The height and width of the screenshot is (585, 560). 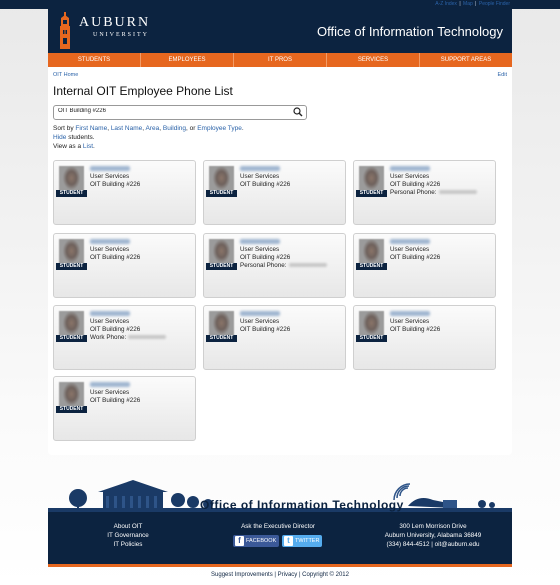 I want to click on nav-it-pros: IT PROS, so click(x=280, y=60).